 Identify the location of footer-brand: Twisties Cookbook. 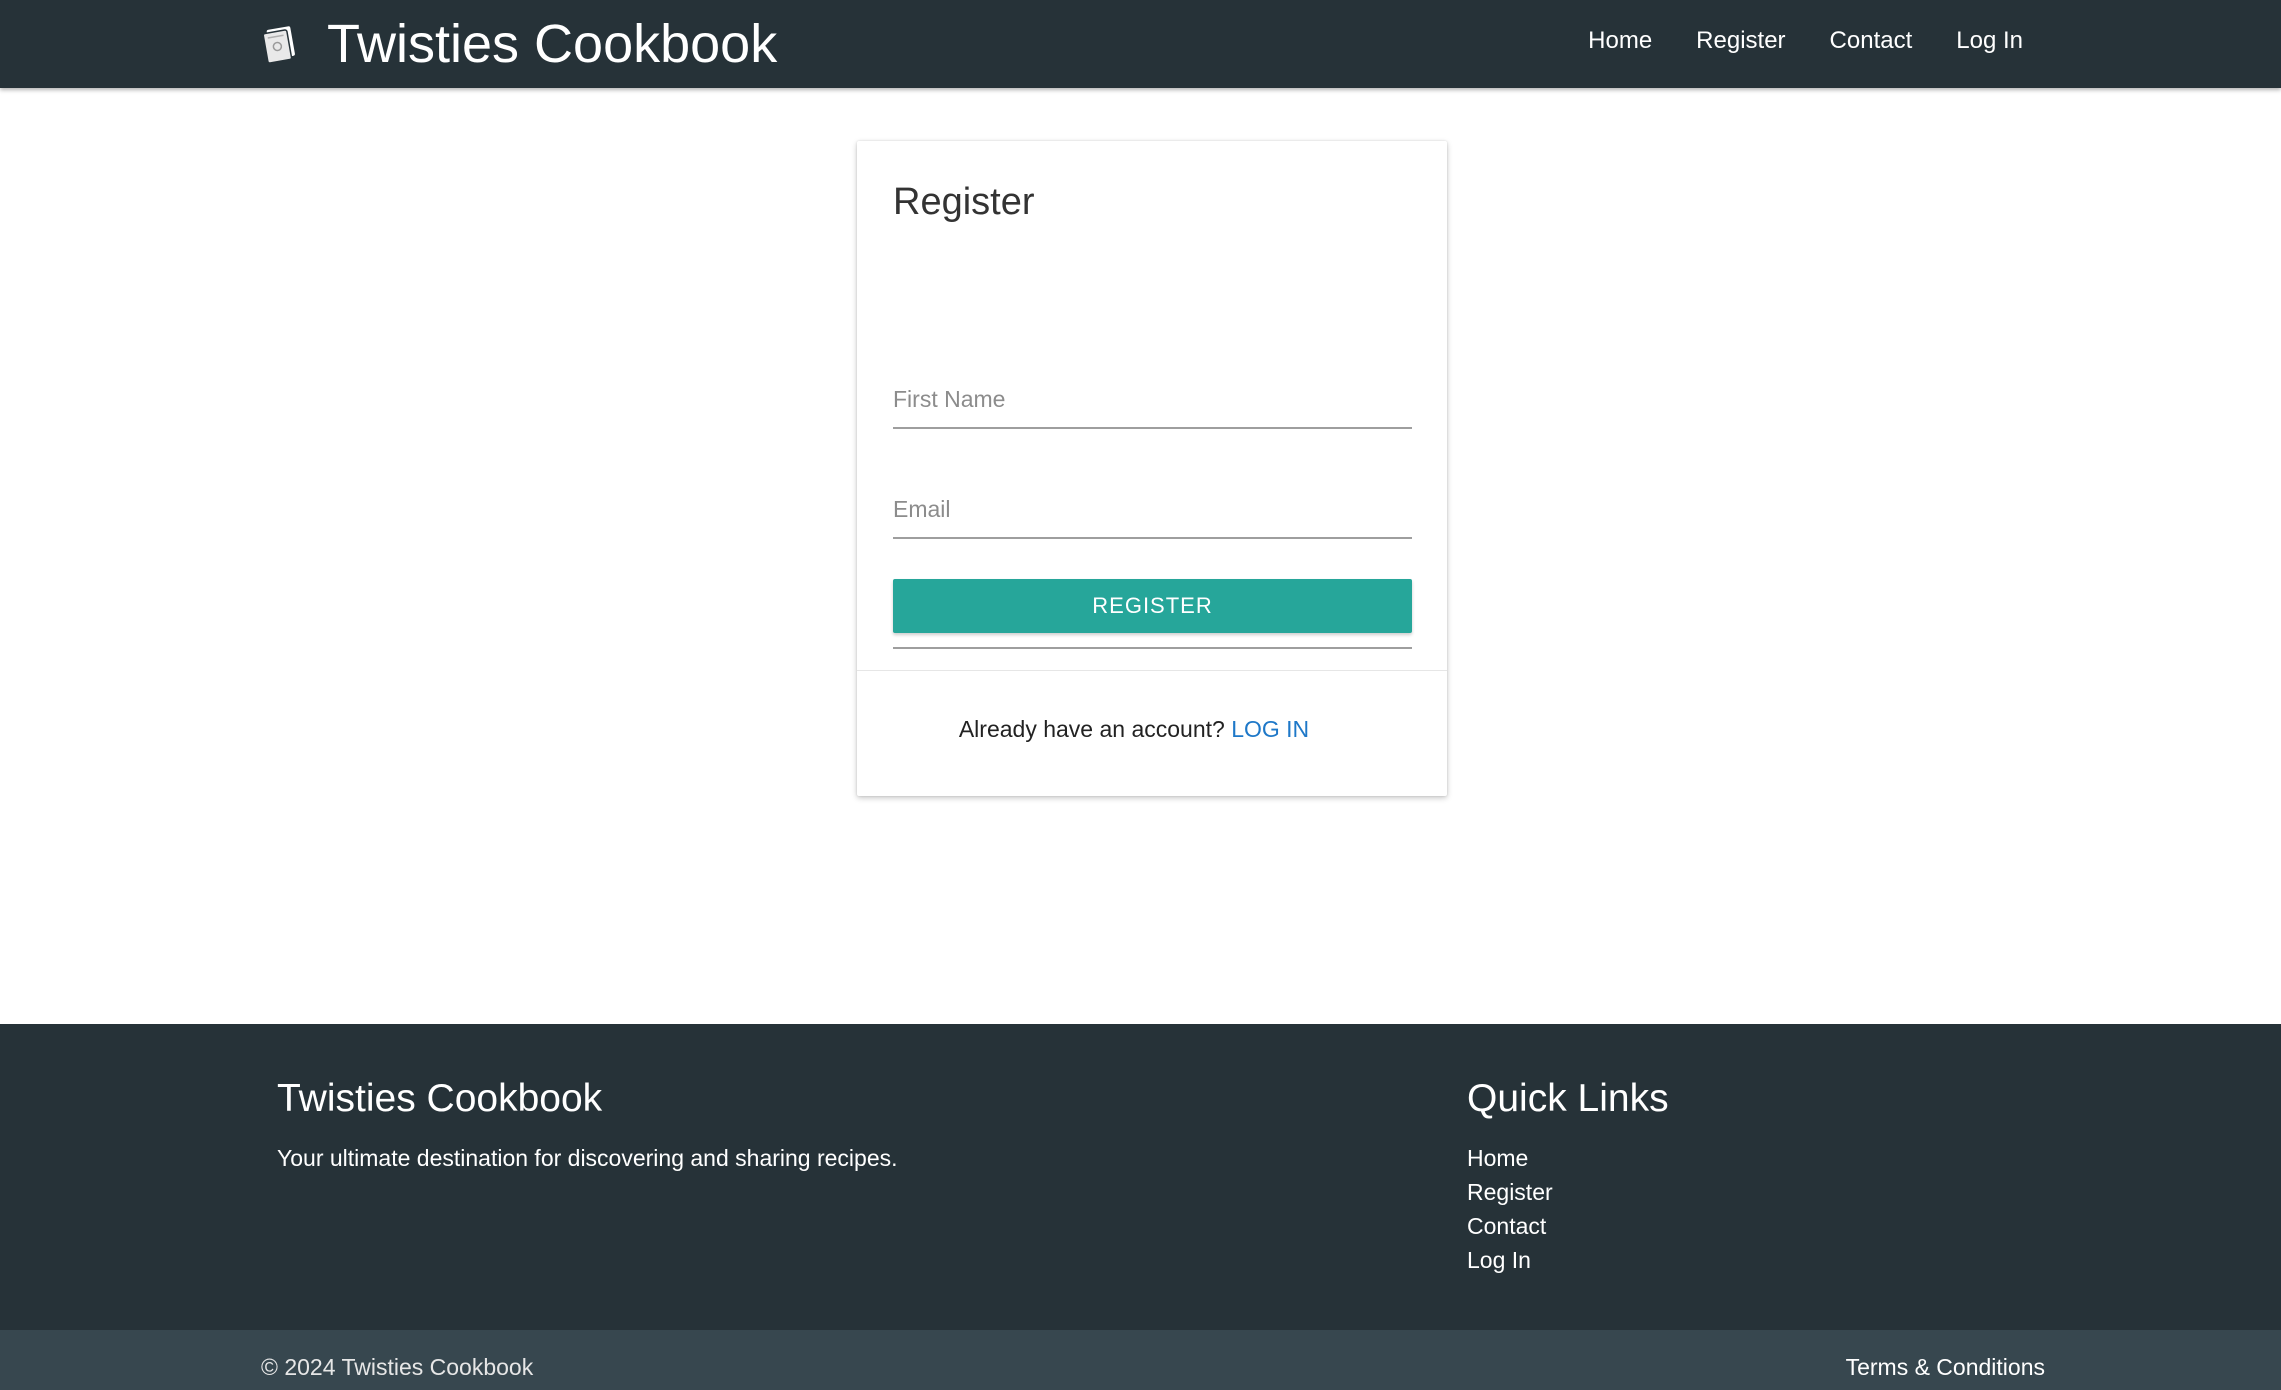
(440, 1098).